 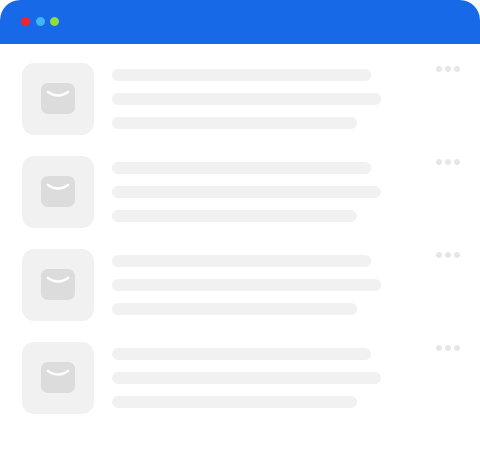 I want to click on maximize-dot, so click(x=54, y=21).